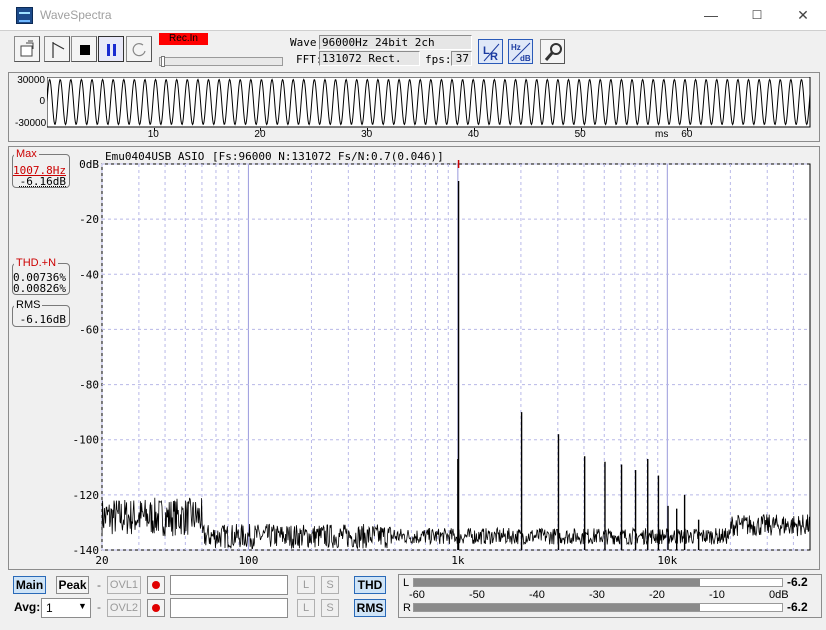 The height and width of the screenshot is (630, 826). Describe the element at coordinates (66, 608) in the screenshot. I see `avg-select: 1 ▼` at that location.